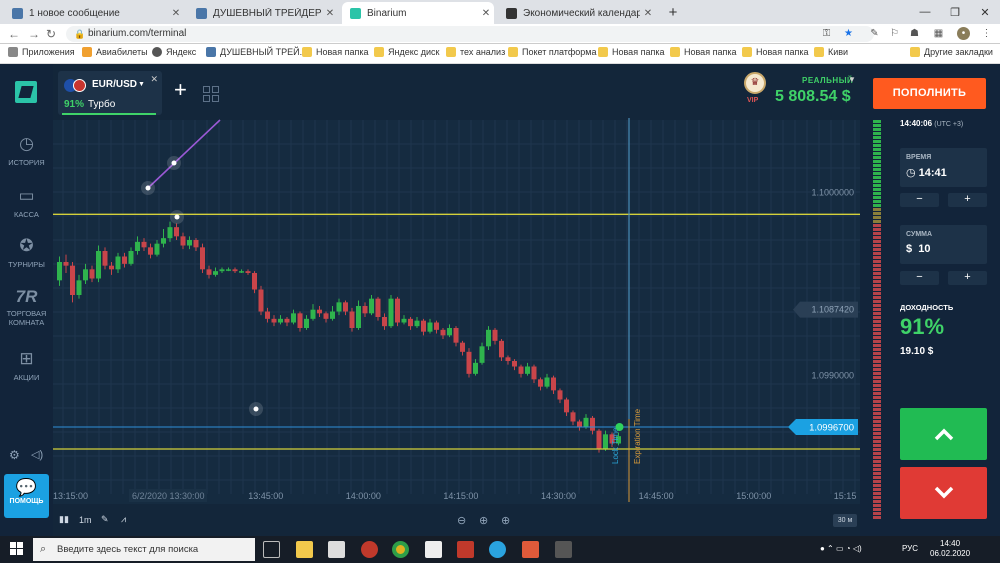  Describe the element at coordinates (37, 454) in the screenshot. I see `sound-icon: ◁)` at that location.